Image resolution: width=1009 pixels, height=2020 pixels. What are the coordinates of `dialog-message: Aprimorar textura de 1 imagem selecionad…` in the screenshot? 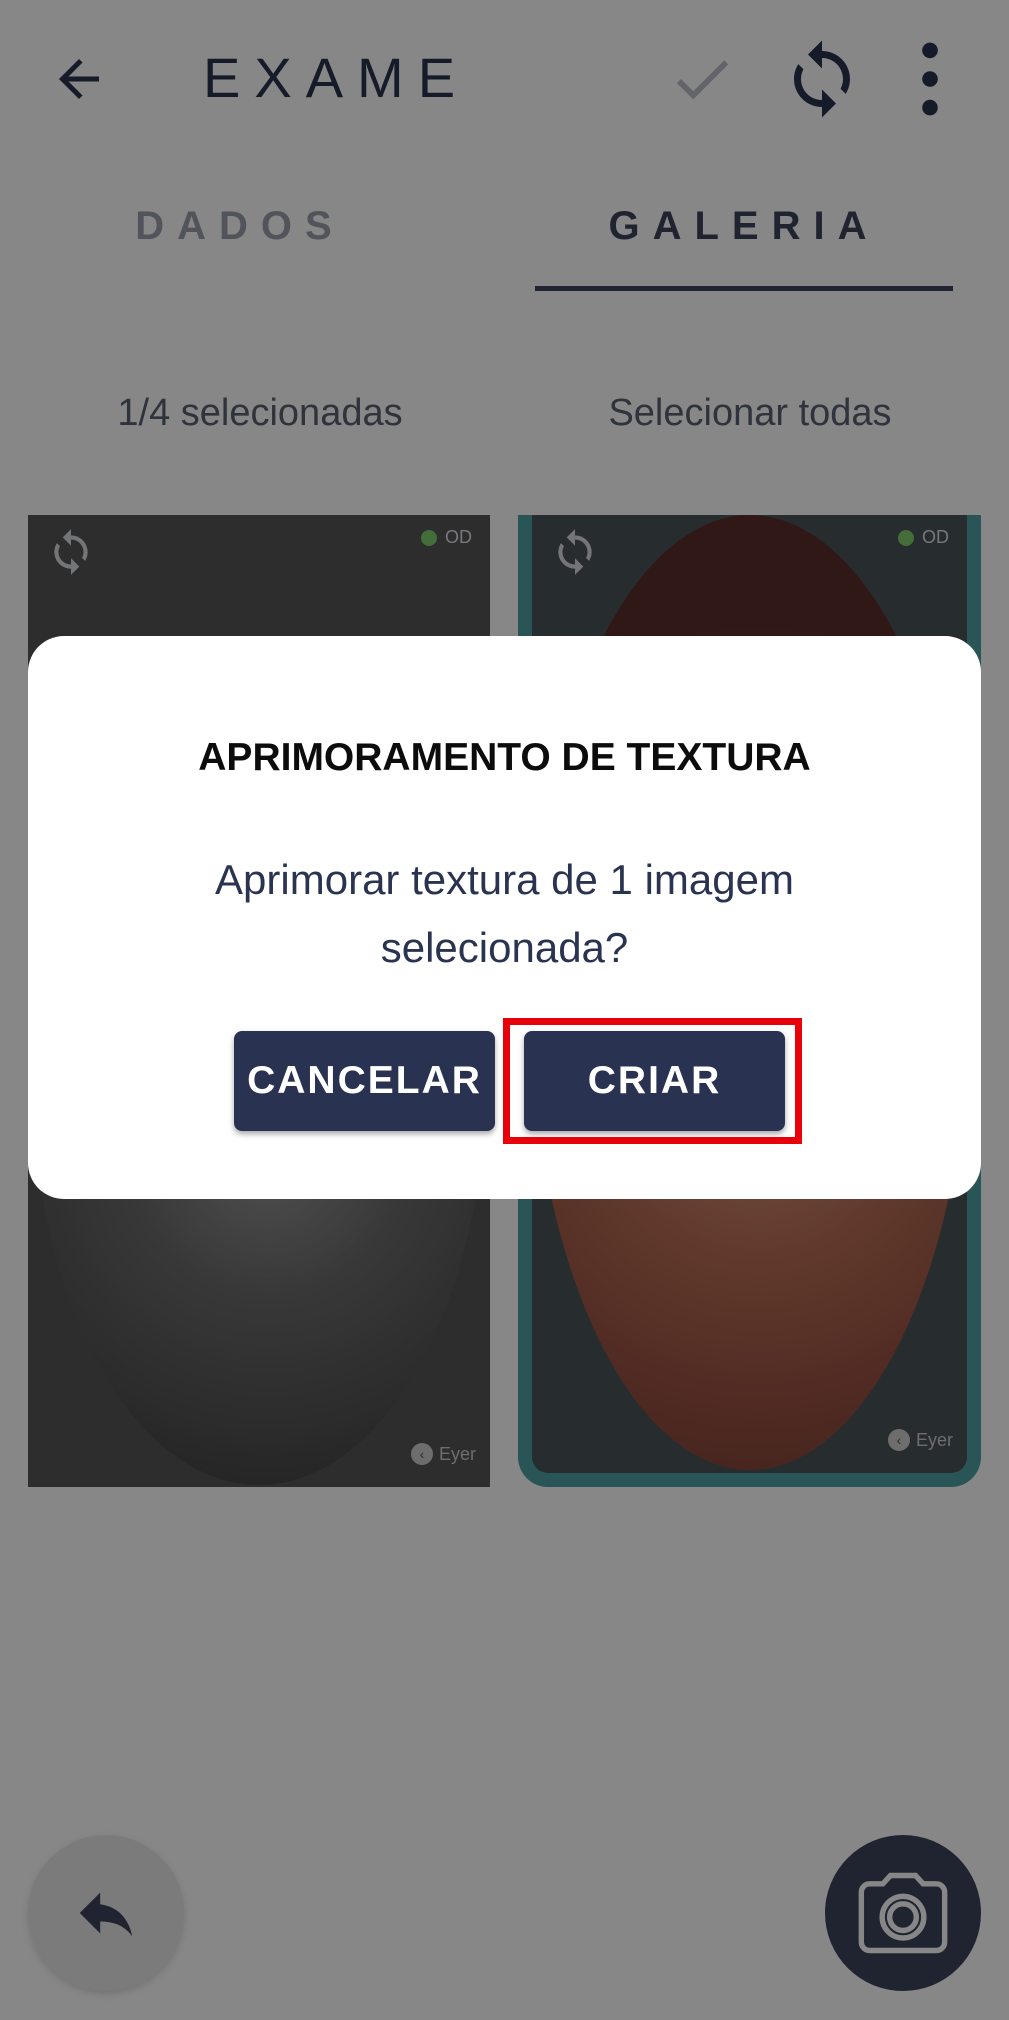 It's located at (504, 913).